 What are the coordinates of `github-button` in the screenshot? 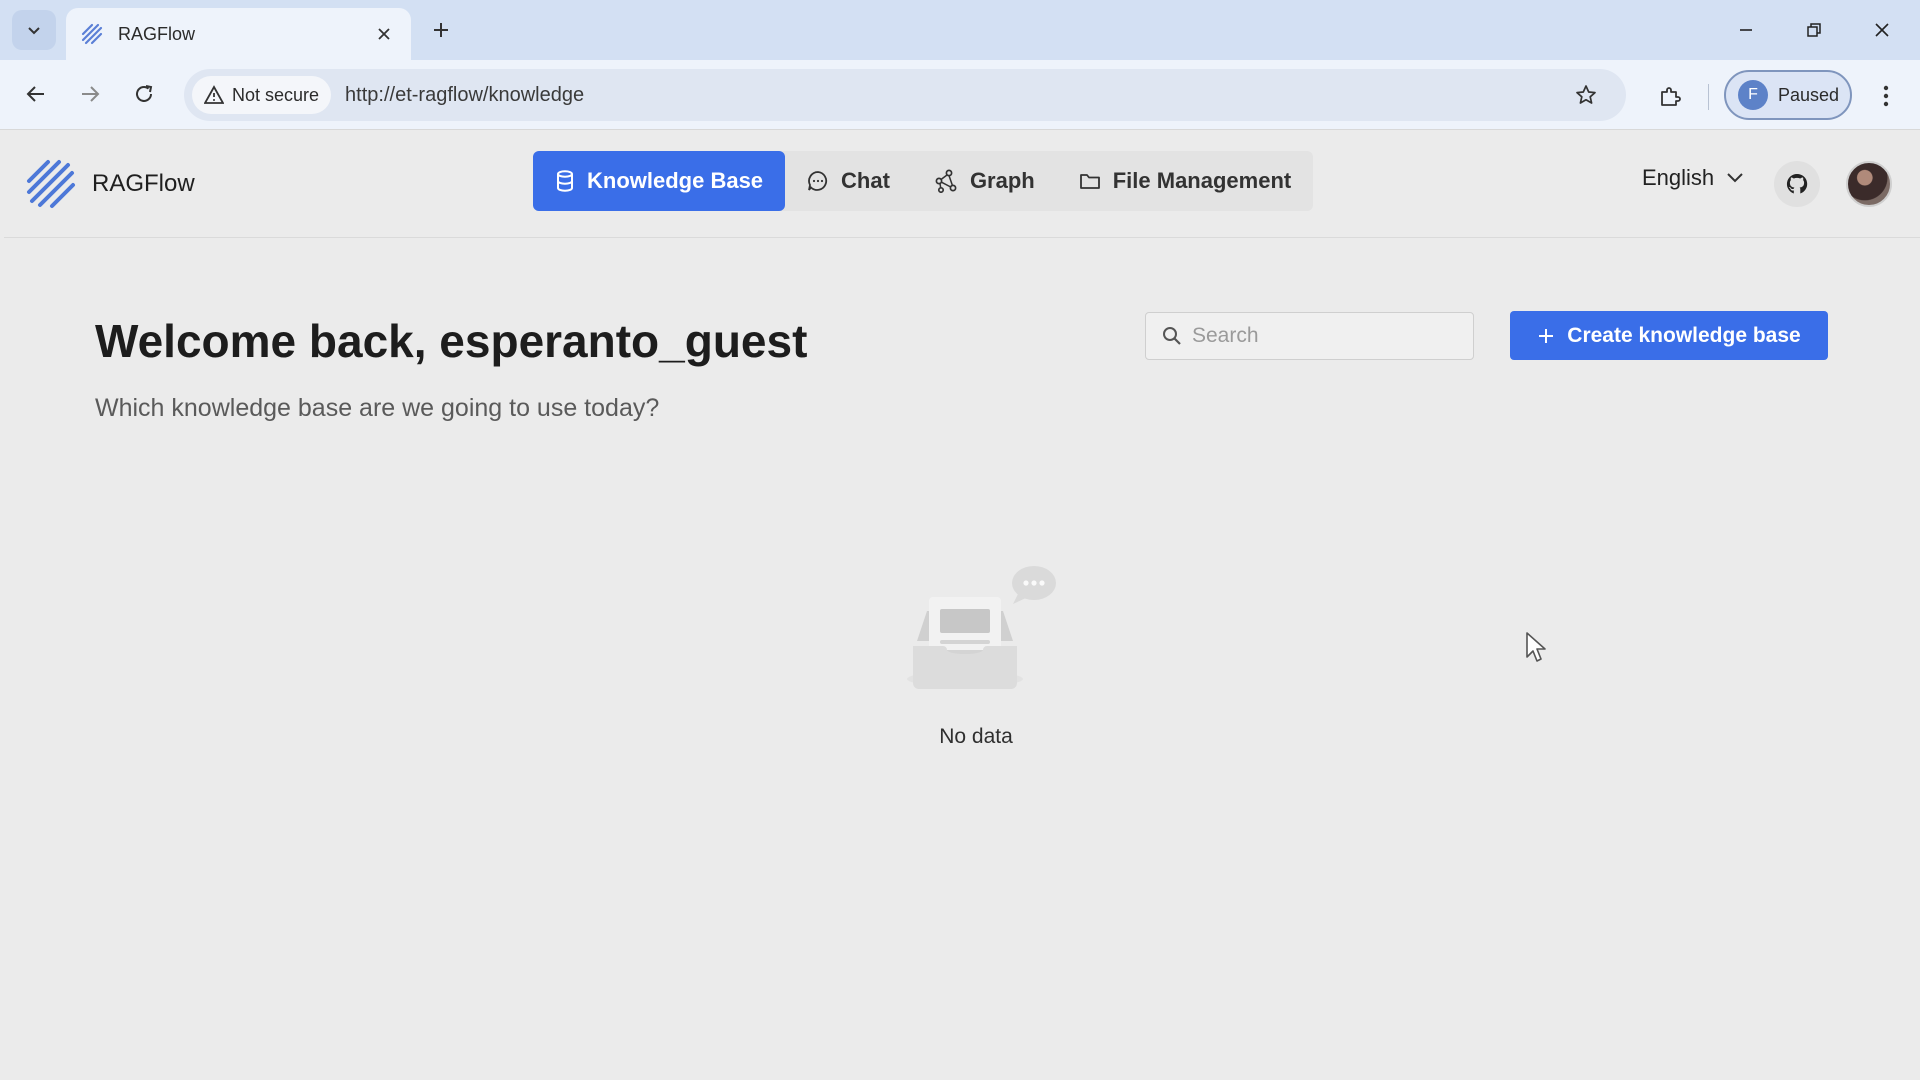 It's located at (1797, 184).